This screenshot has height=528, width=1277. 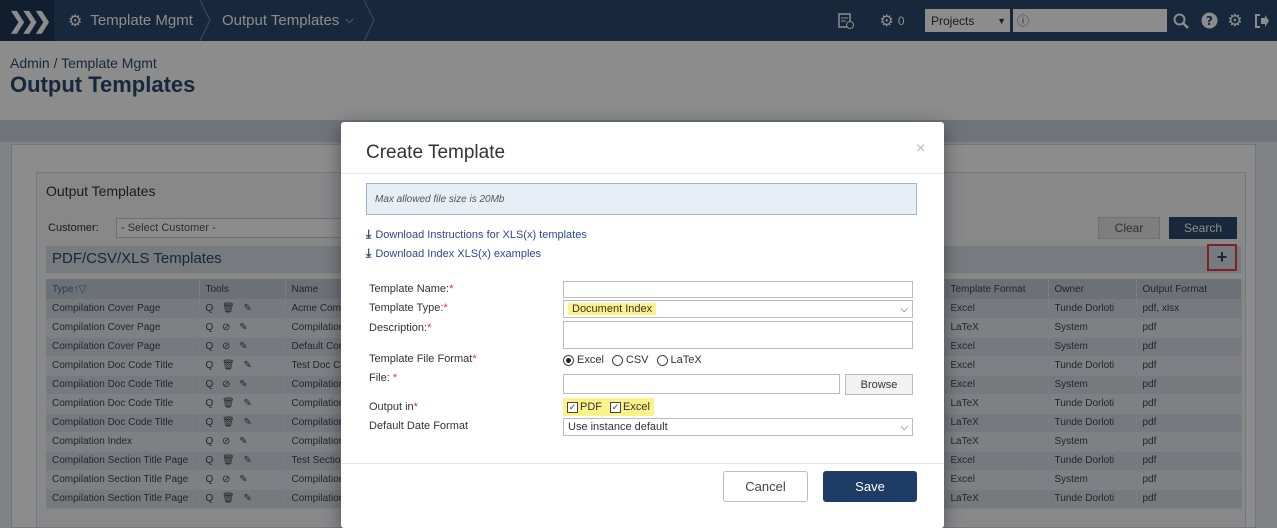 What do you see at coordinates (879, 384) in the screenshot?
I see `browse-button: Browse` at bounding box center [879, 384].